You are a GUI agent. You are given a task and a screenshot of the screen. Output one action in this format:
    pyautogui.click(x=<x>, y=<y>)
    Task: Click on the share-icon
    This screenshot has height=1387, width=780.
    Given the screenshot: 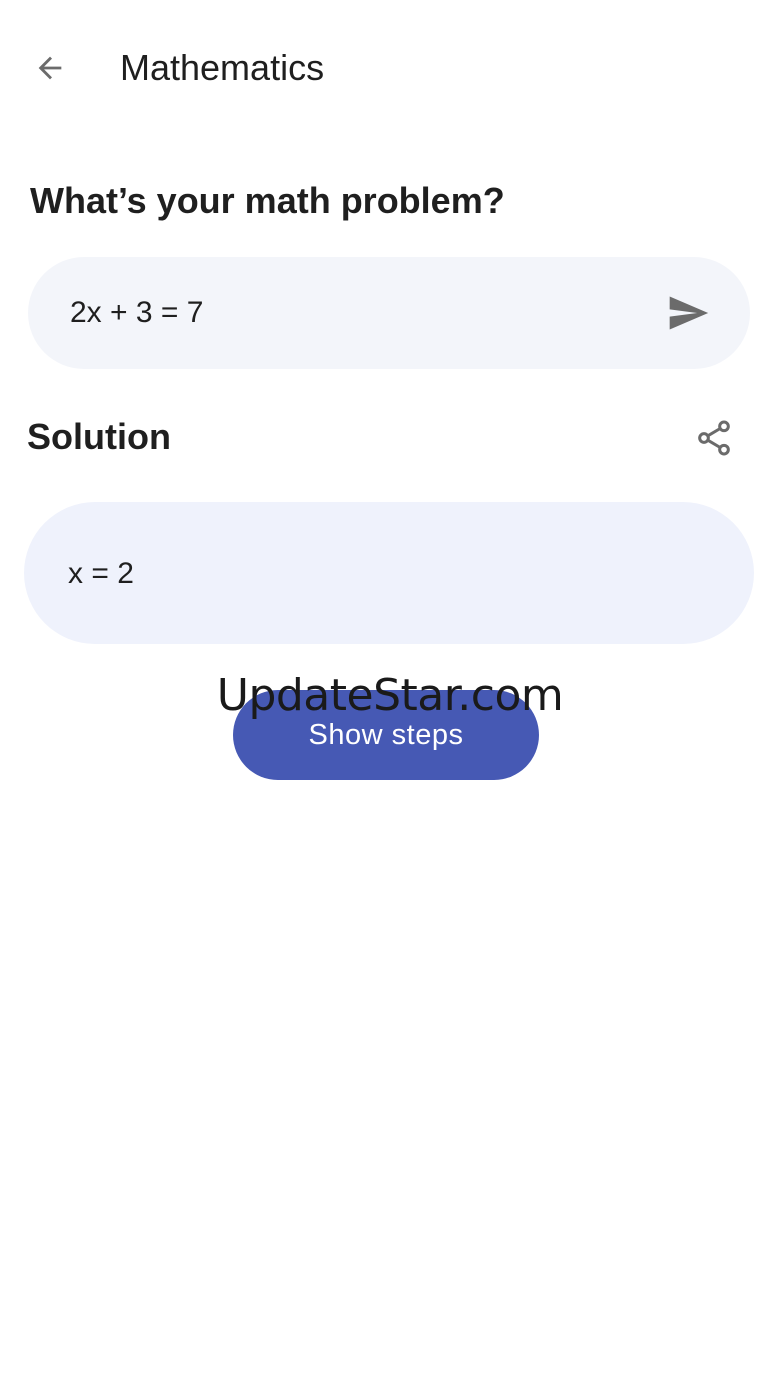 What is the action you would take?
    pyautogui.click(x=714, y=438)
    